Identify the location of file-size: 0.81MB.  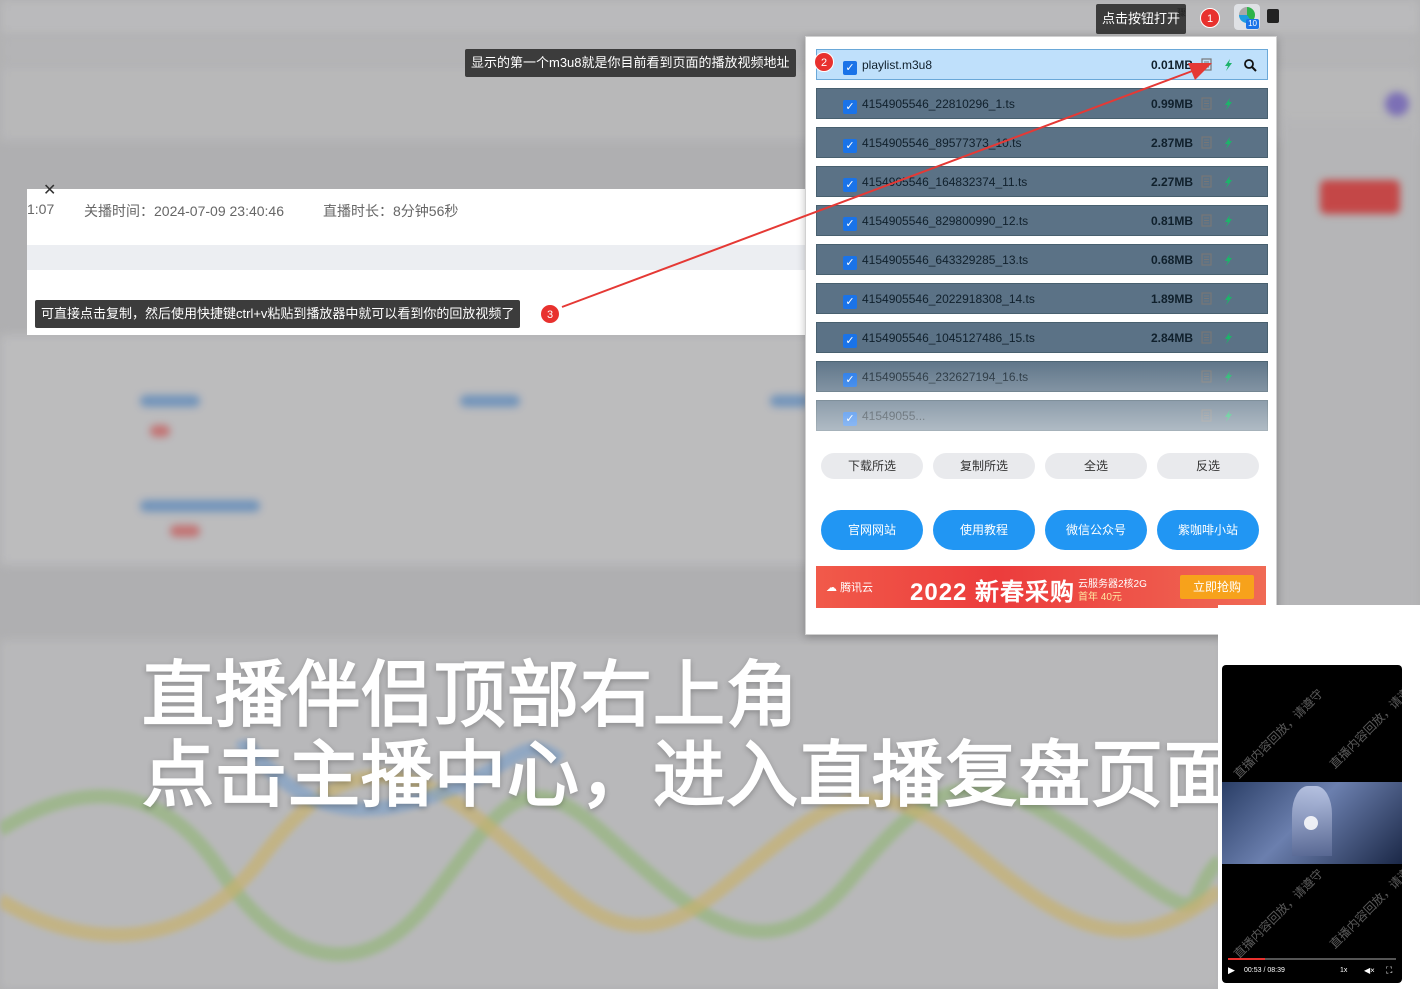
(1171, 220).